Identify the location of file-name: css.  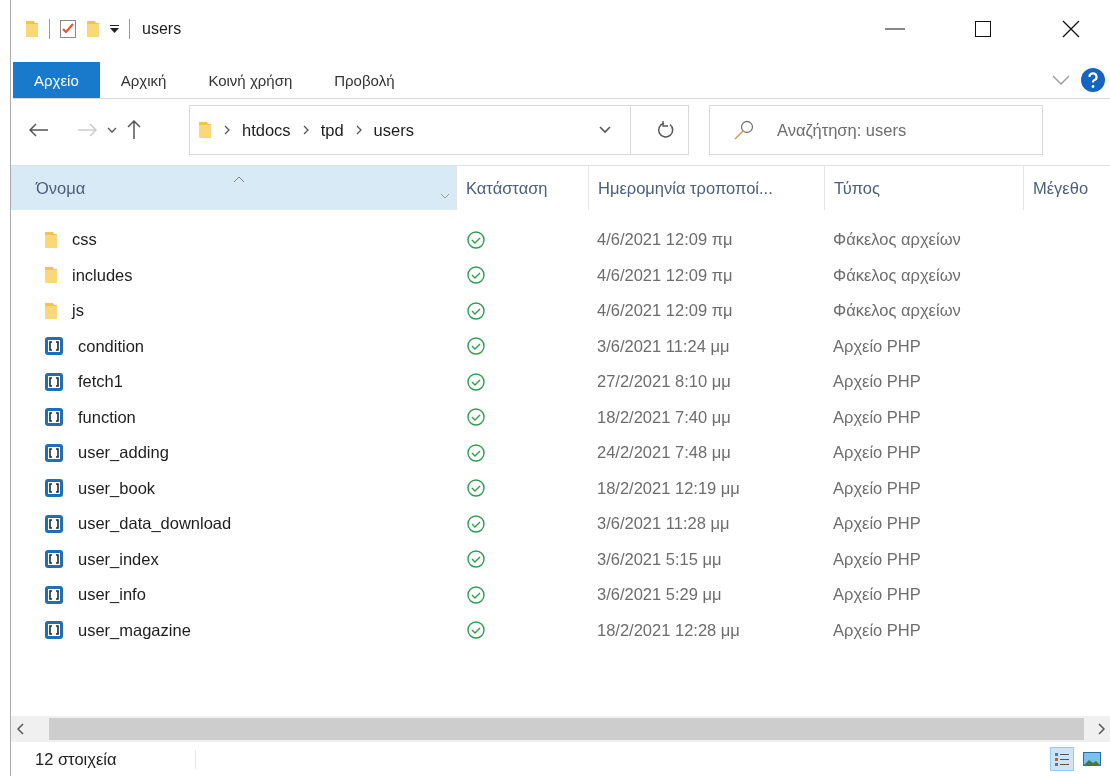
(84, 240).